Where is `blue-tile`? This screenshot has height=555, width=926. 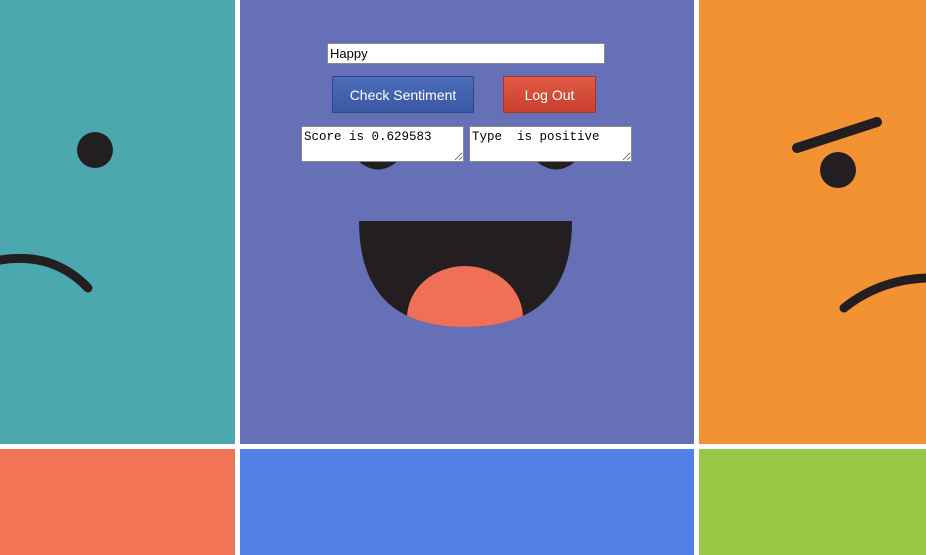
blue-tile is located at coordinates (467, 502).